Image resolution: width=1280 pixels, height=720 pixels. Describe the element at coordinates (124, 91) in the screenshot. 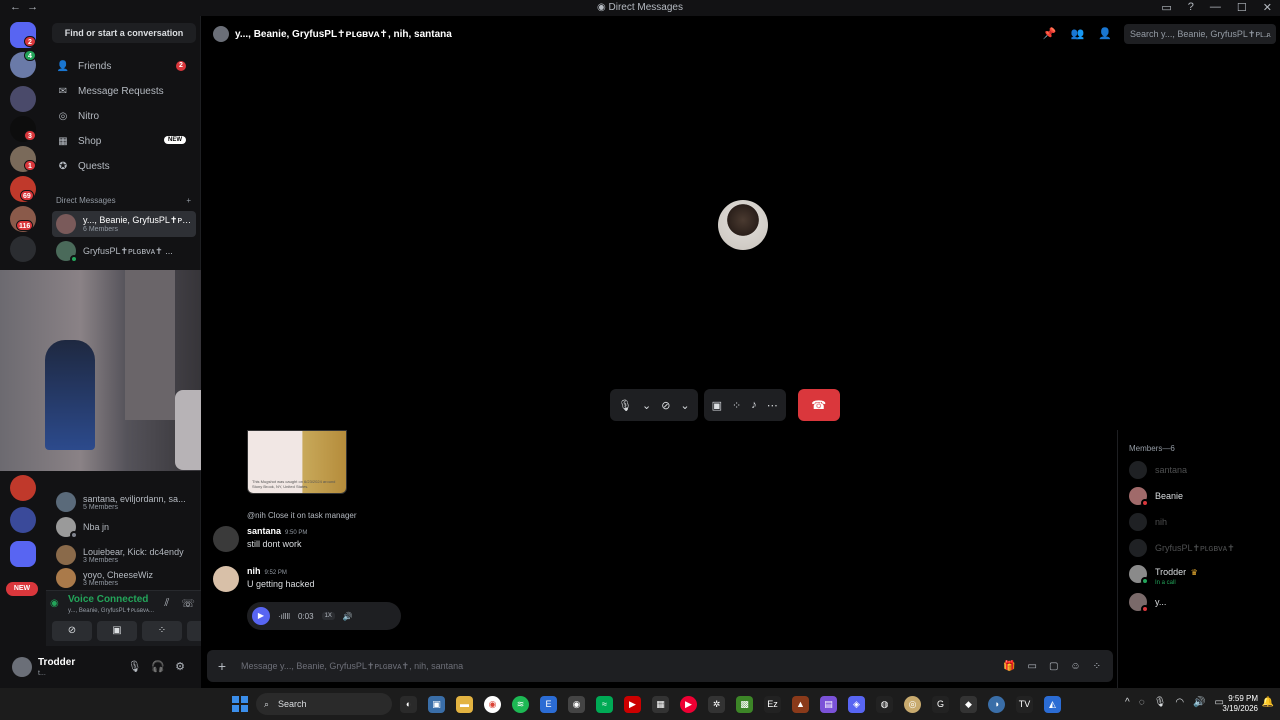

I see `nav-message-requests: ✉ Message Requests` at that location.